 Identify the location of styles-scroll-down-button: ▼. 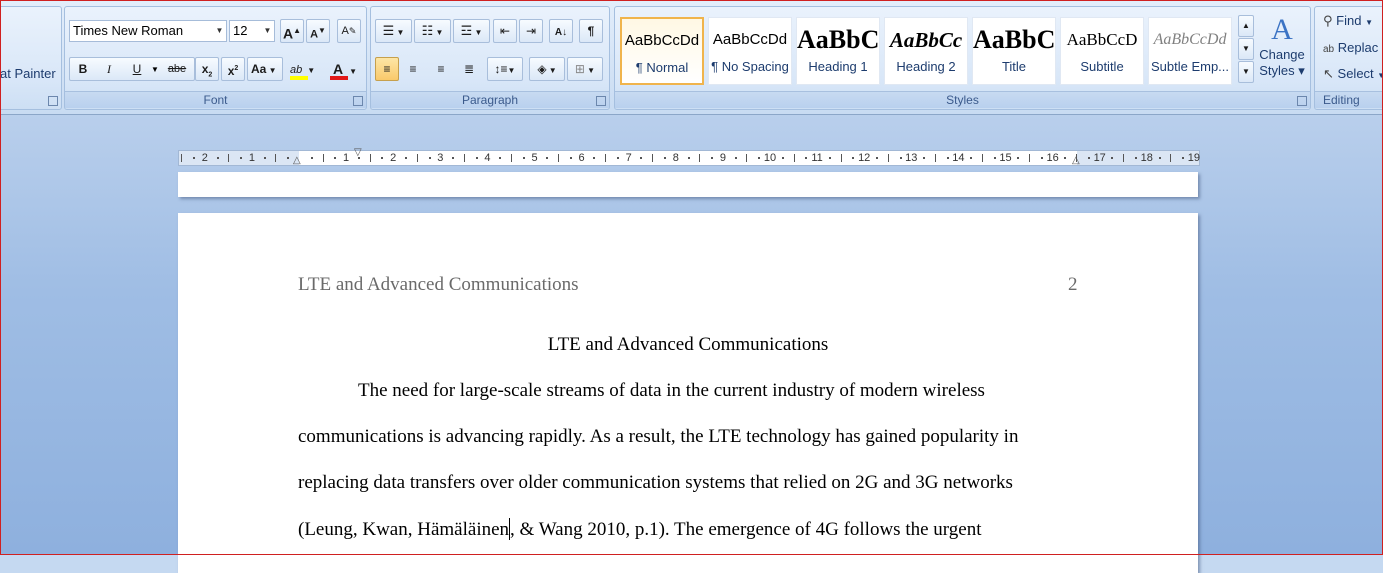
(1246, 49).